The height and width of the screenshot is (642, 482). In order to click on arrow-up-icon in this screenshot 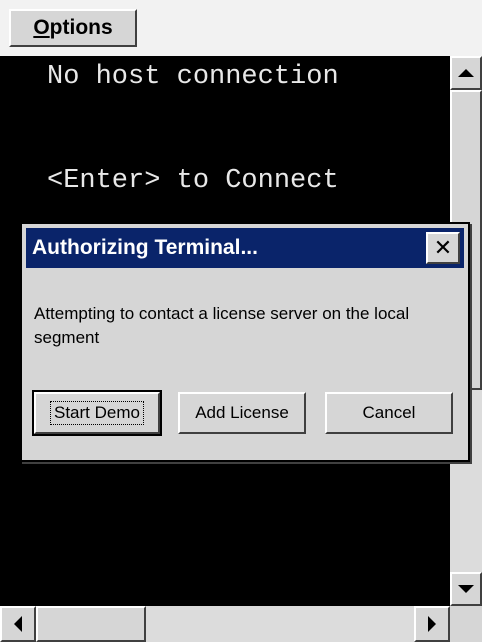, I will do `click(466, 73)`.